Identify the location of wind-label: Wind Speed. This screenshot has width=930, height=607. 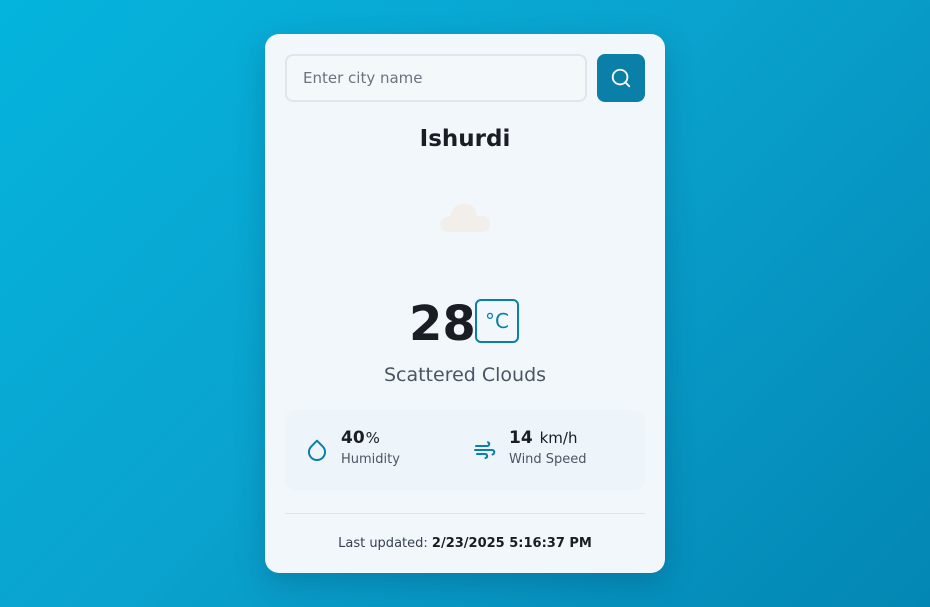
(548, 459).